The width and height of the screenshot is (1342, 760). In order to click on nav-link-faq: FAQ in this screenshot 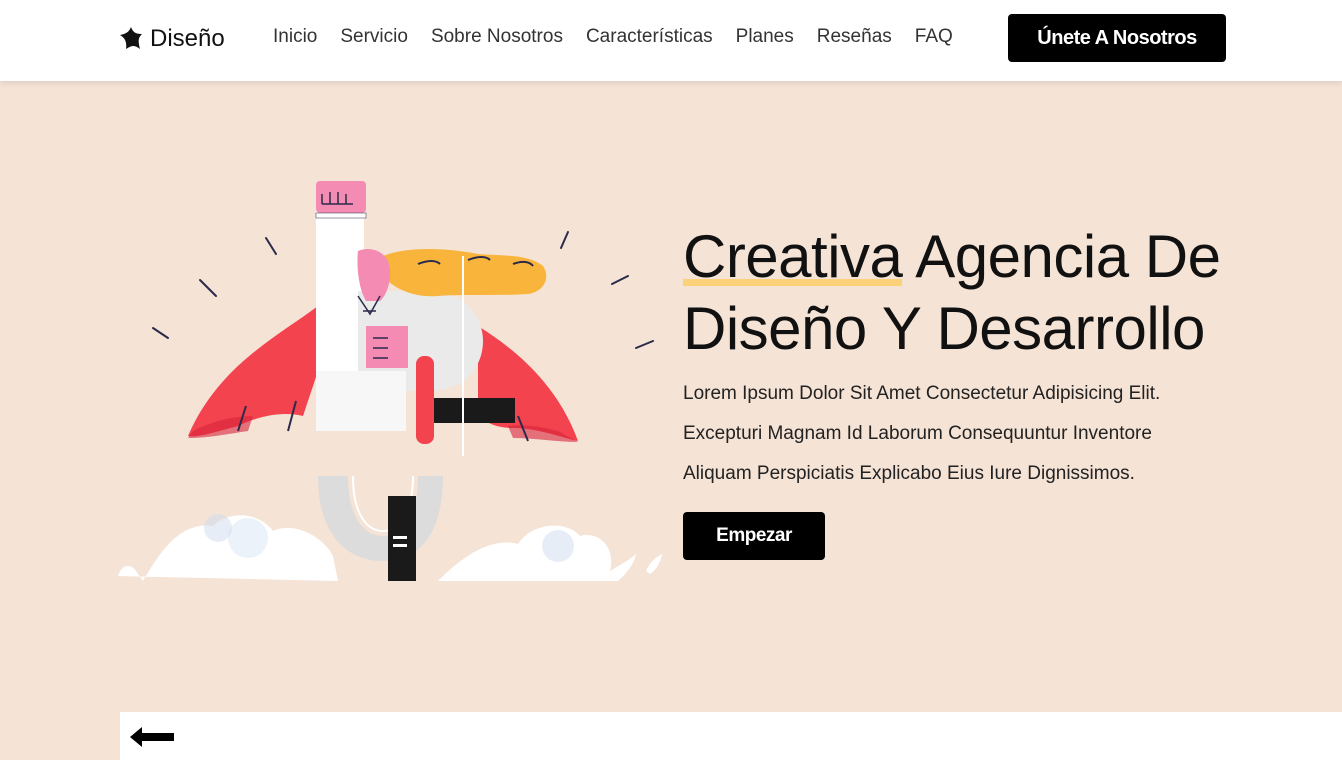, I will do `click(934, 37)`.